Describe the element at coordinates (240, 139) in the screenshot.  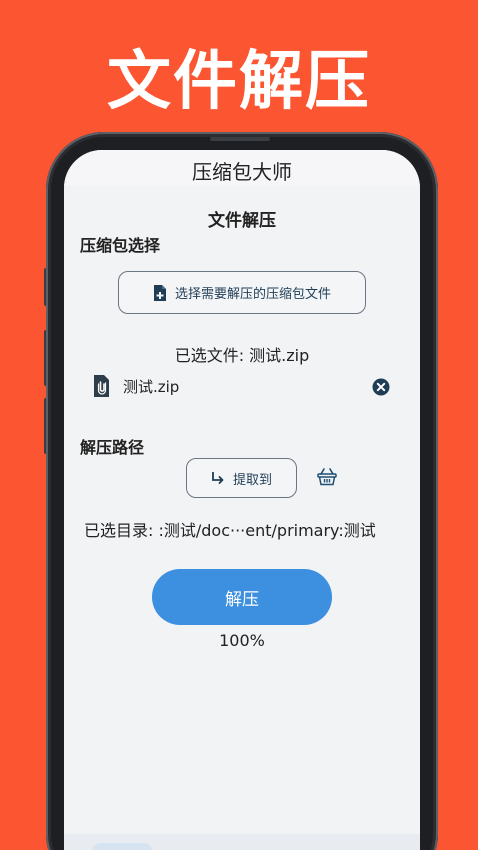
I see `phone-speaker` at that location.